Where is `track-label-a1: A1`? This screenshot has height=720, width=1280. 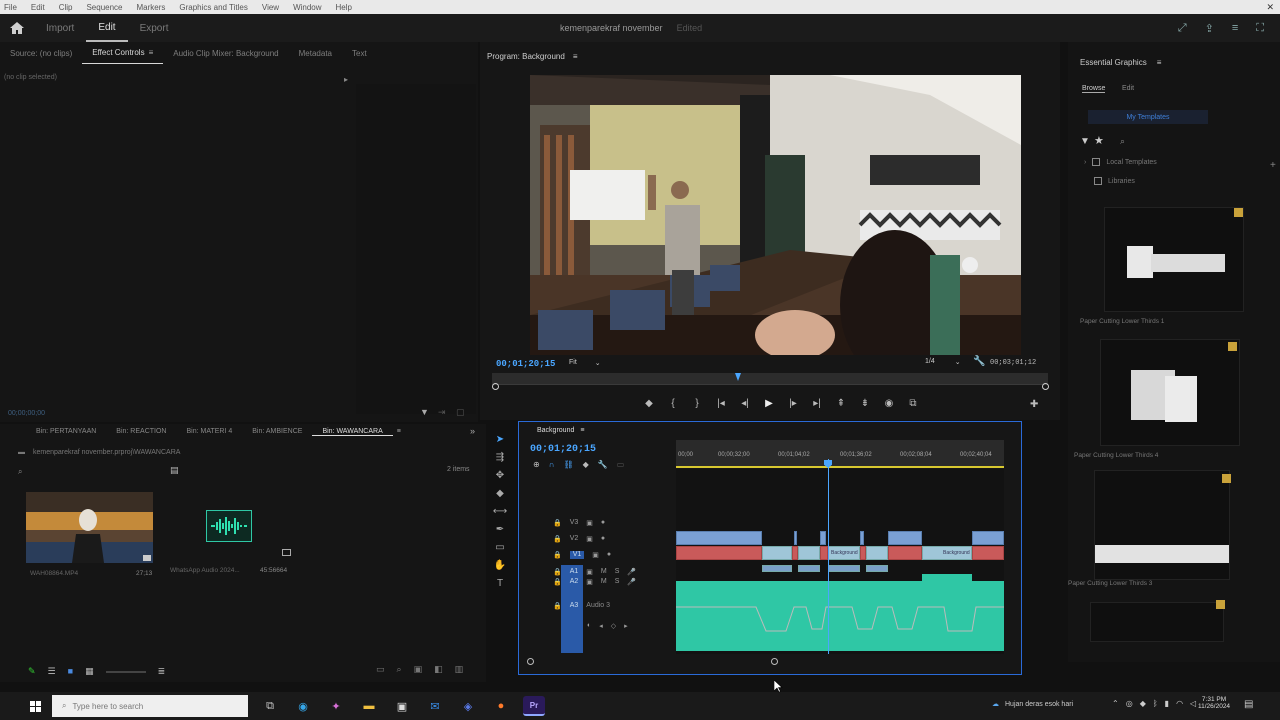
track-label-a1: A1 is located at coordinates (574, 572).